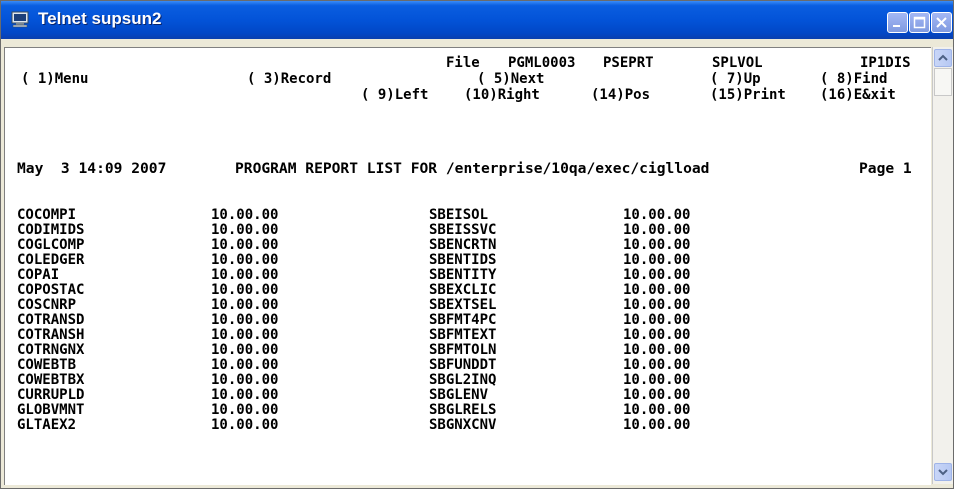  I want to click on table-row: COTRANSD 10.00.00 SBFMT4PC 10.00.00, so click(385, 320).